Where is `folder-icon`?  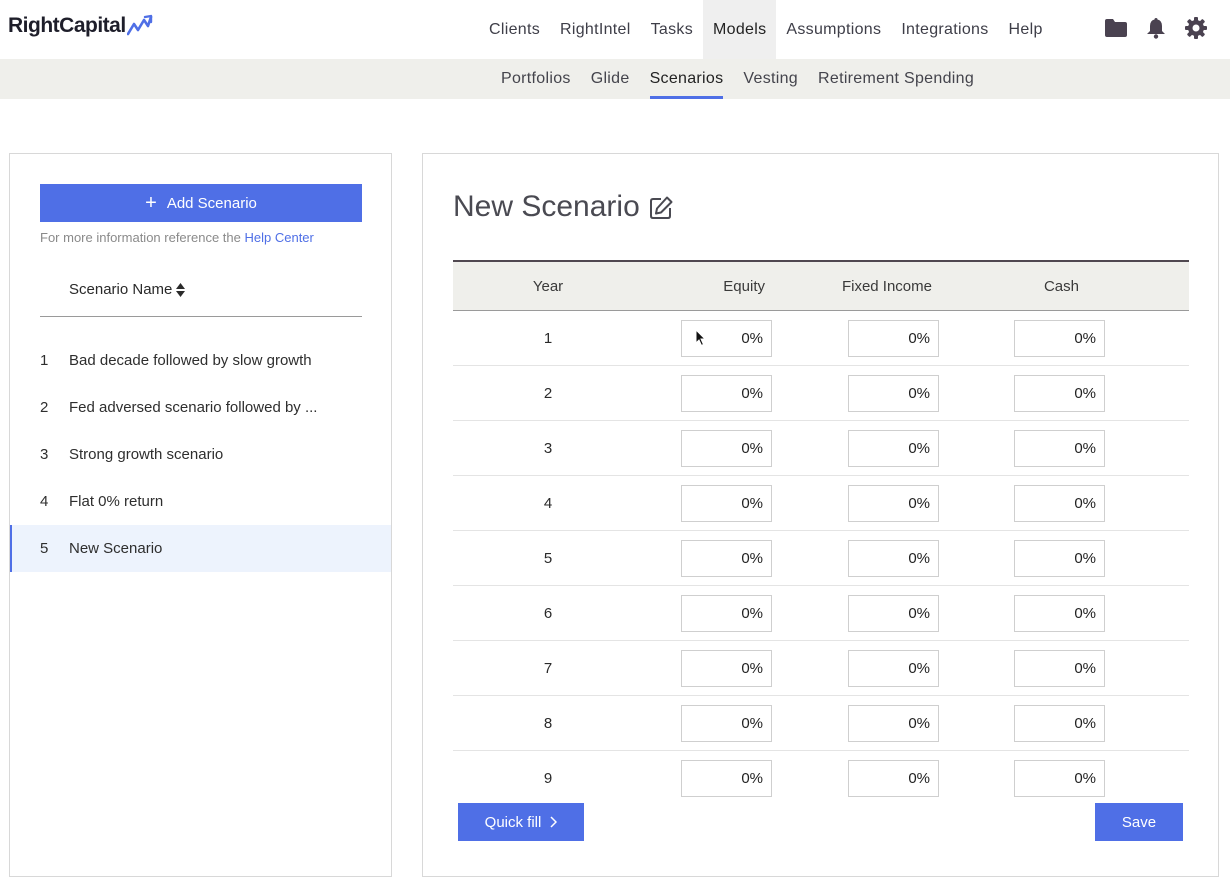 folder-icon is located at coordinates (1116, 28).